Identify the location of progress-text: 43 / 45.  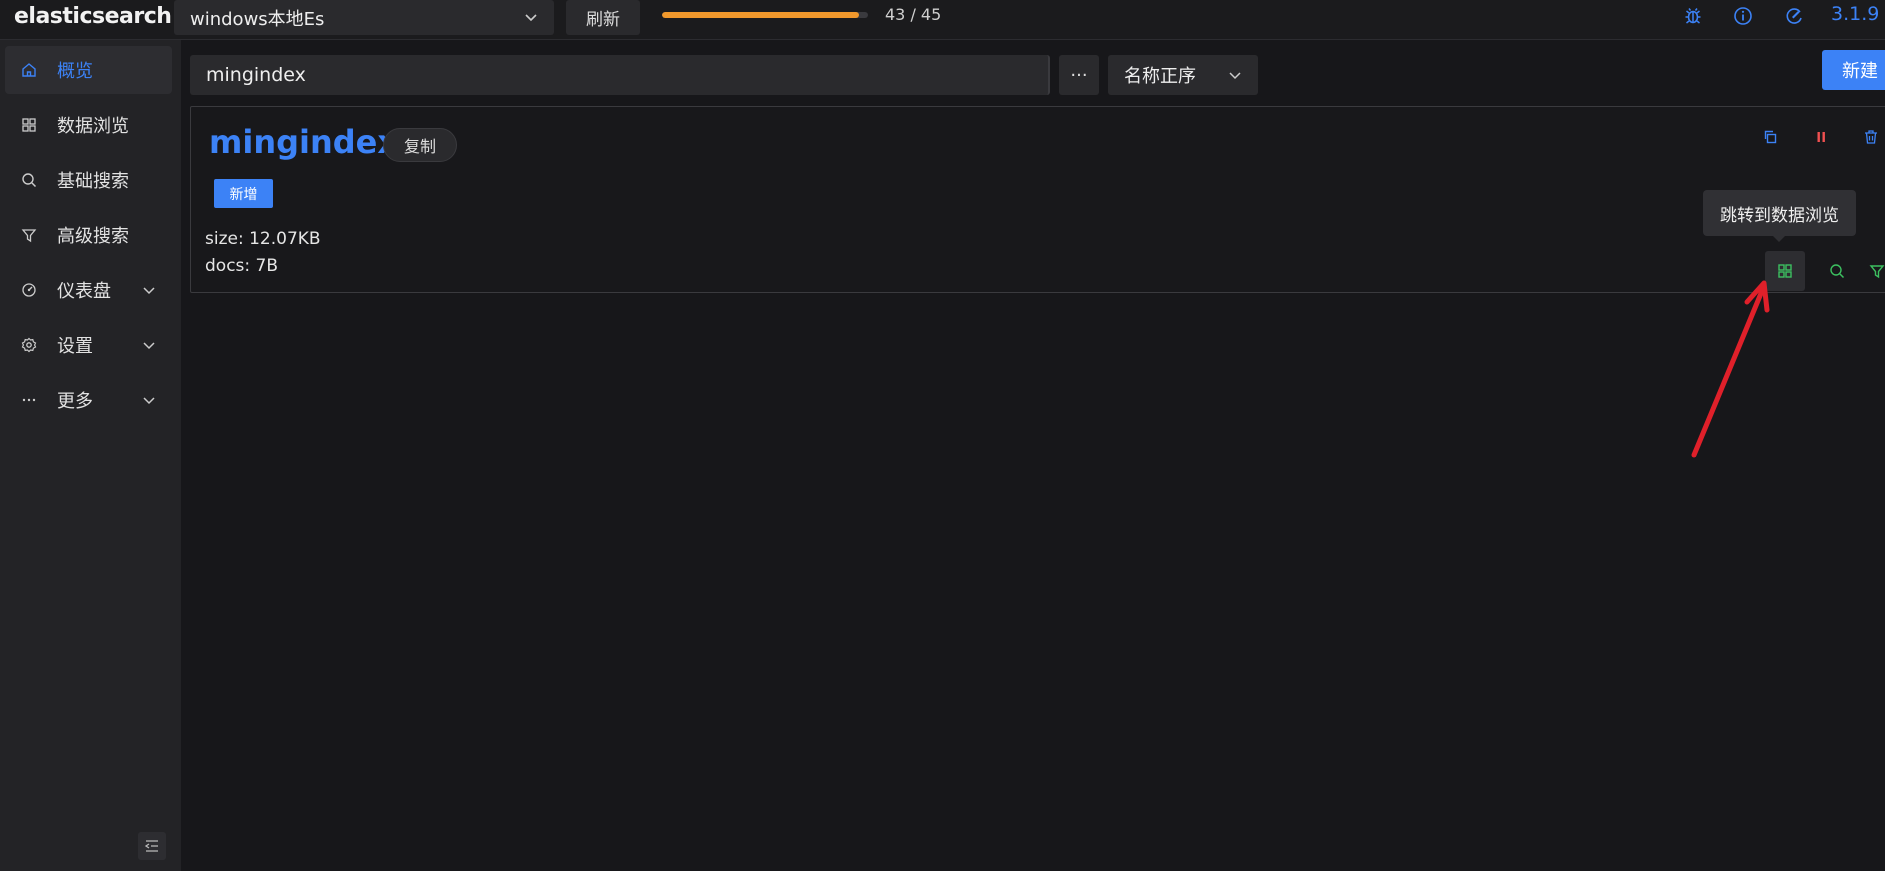
(913, 14).